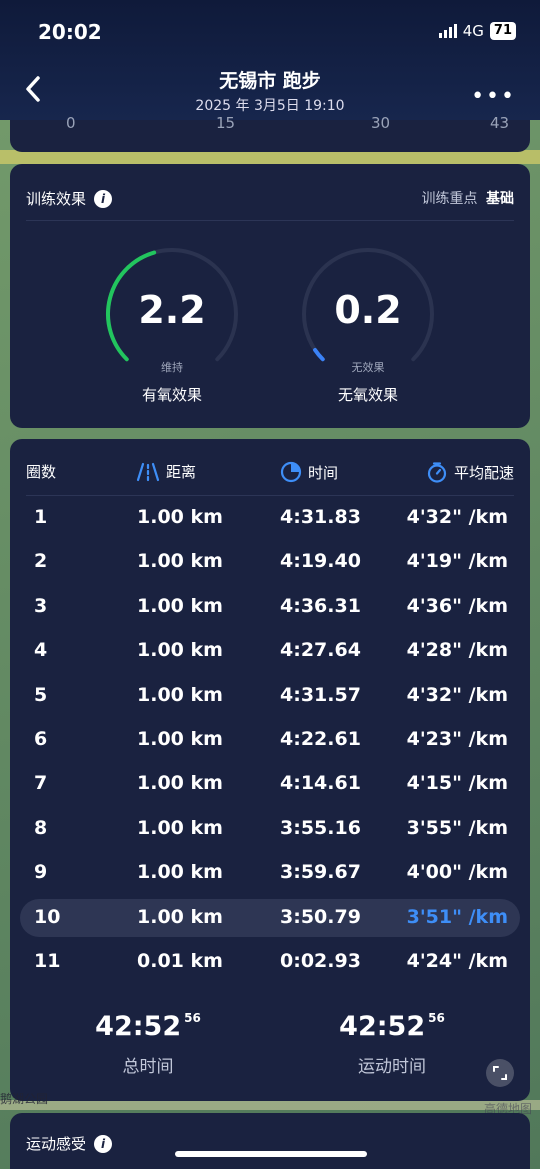 This screenshot has height=1169, width=540. I want to click on lap-time: 4:36.31, so click(320, 605).